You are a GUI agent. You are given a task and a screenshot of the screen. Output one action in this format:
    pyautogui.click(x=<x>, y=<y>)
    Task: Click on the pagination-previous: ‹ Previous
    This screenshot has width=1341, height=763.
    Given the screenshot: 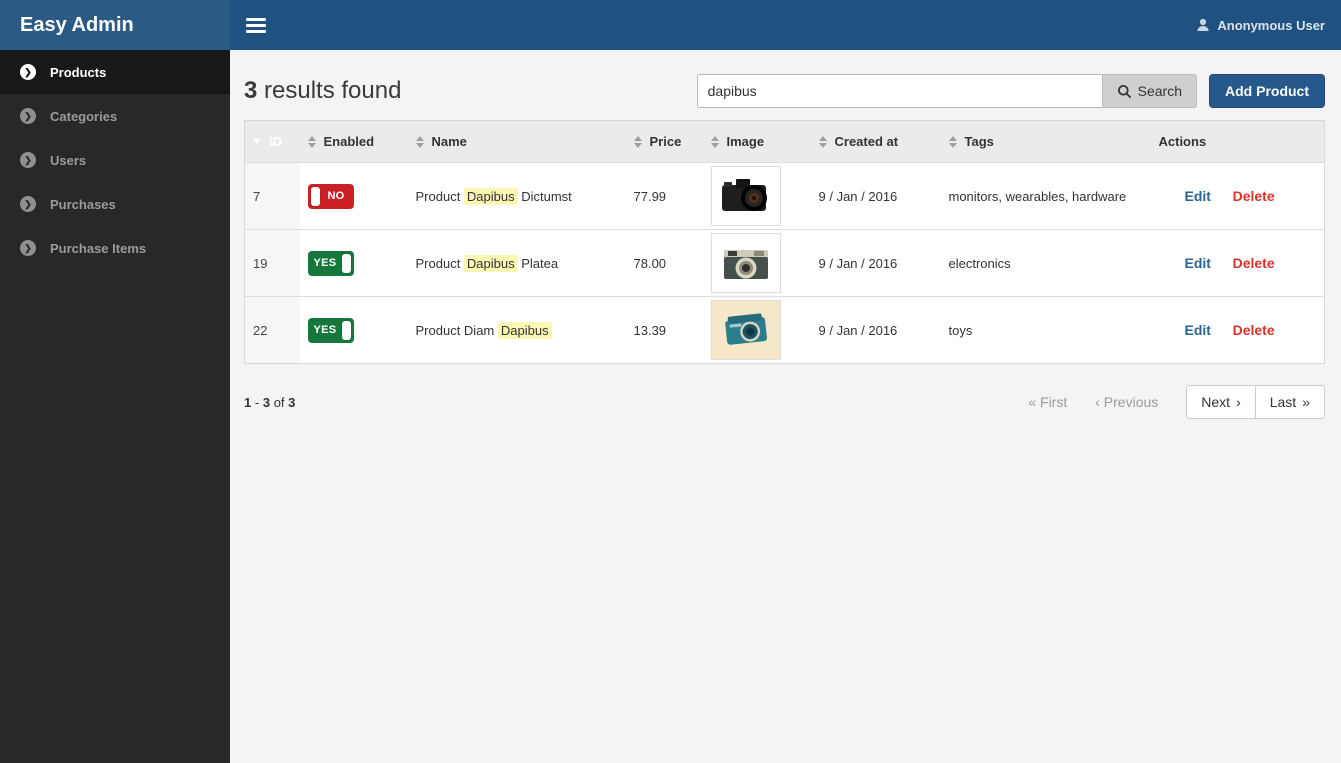 What is the action you would take?
    pyautogui.click(x=1127, y=402)
    